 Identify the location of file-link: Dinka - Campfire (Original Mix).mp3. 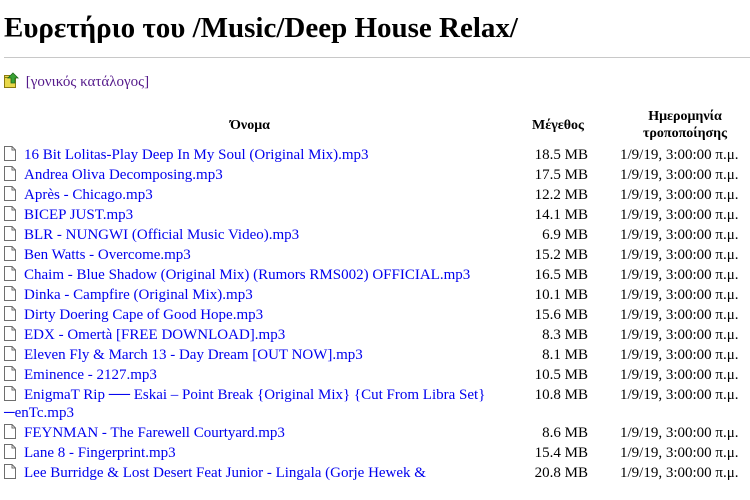
(138, 295).